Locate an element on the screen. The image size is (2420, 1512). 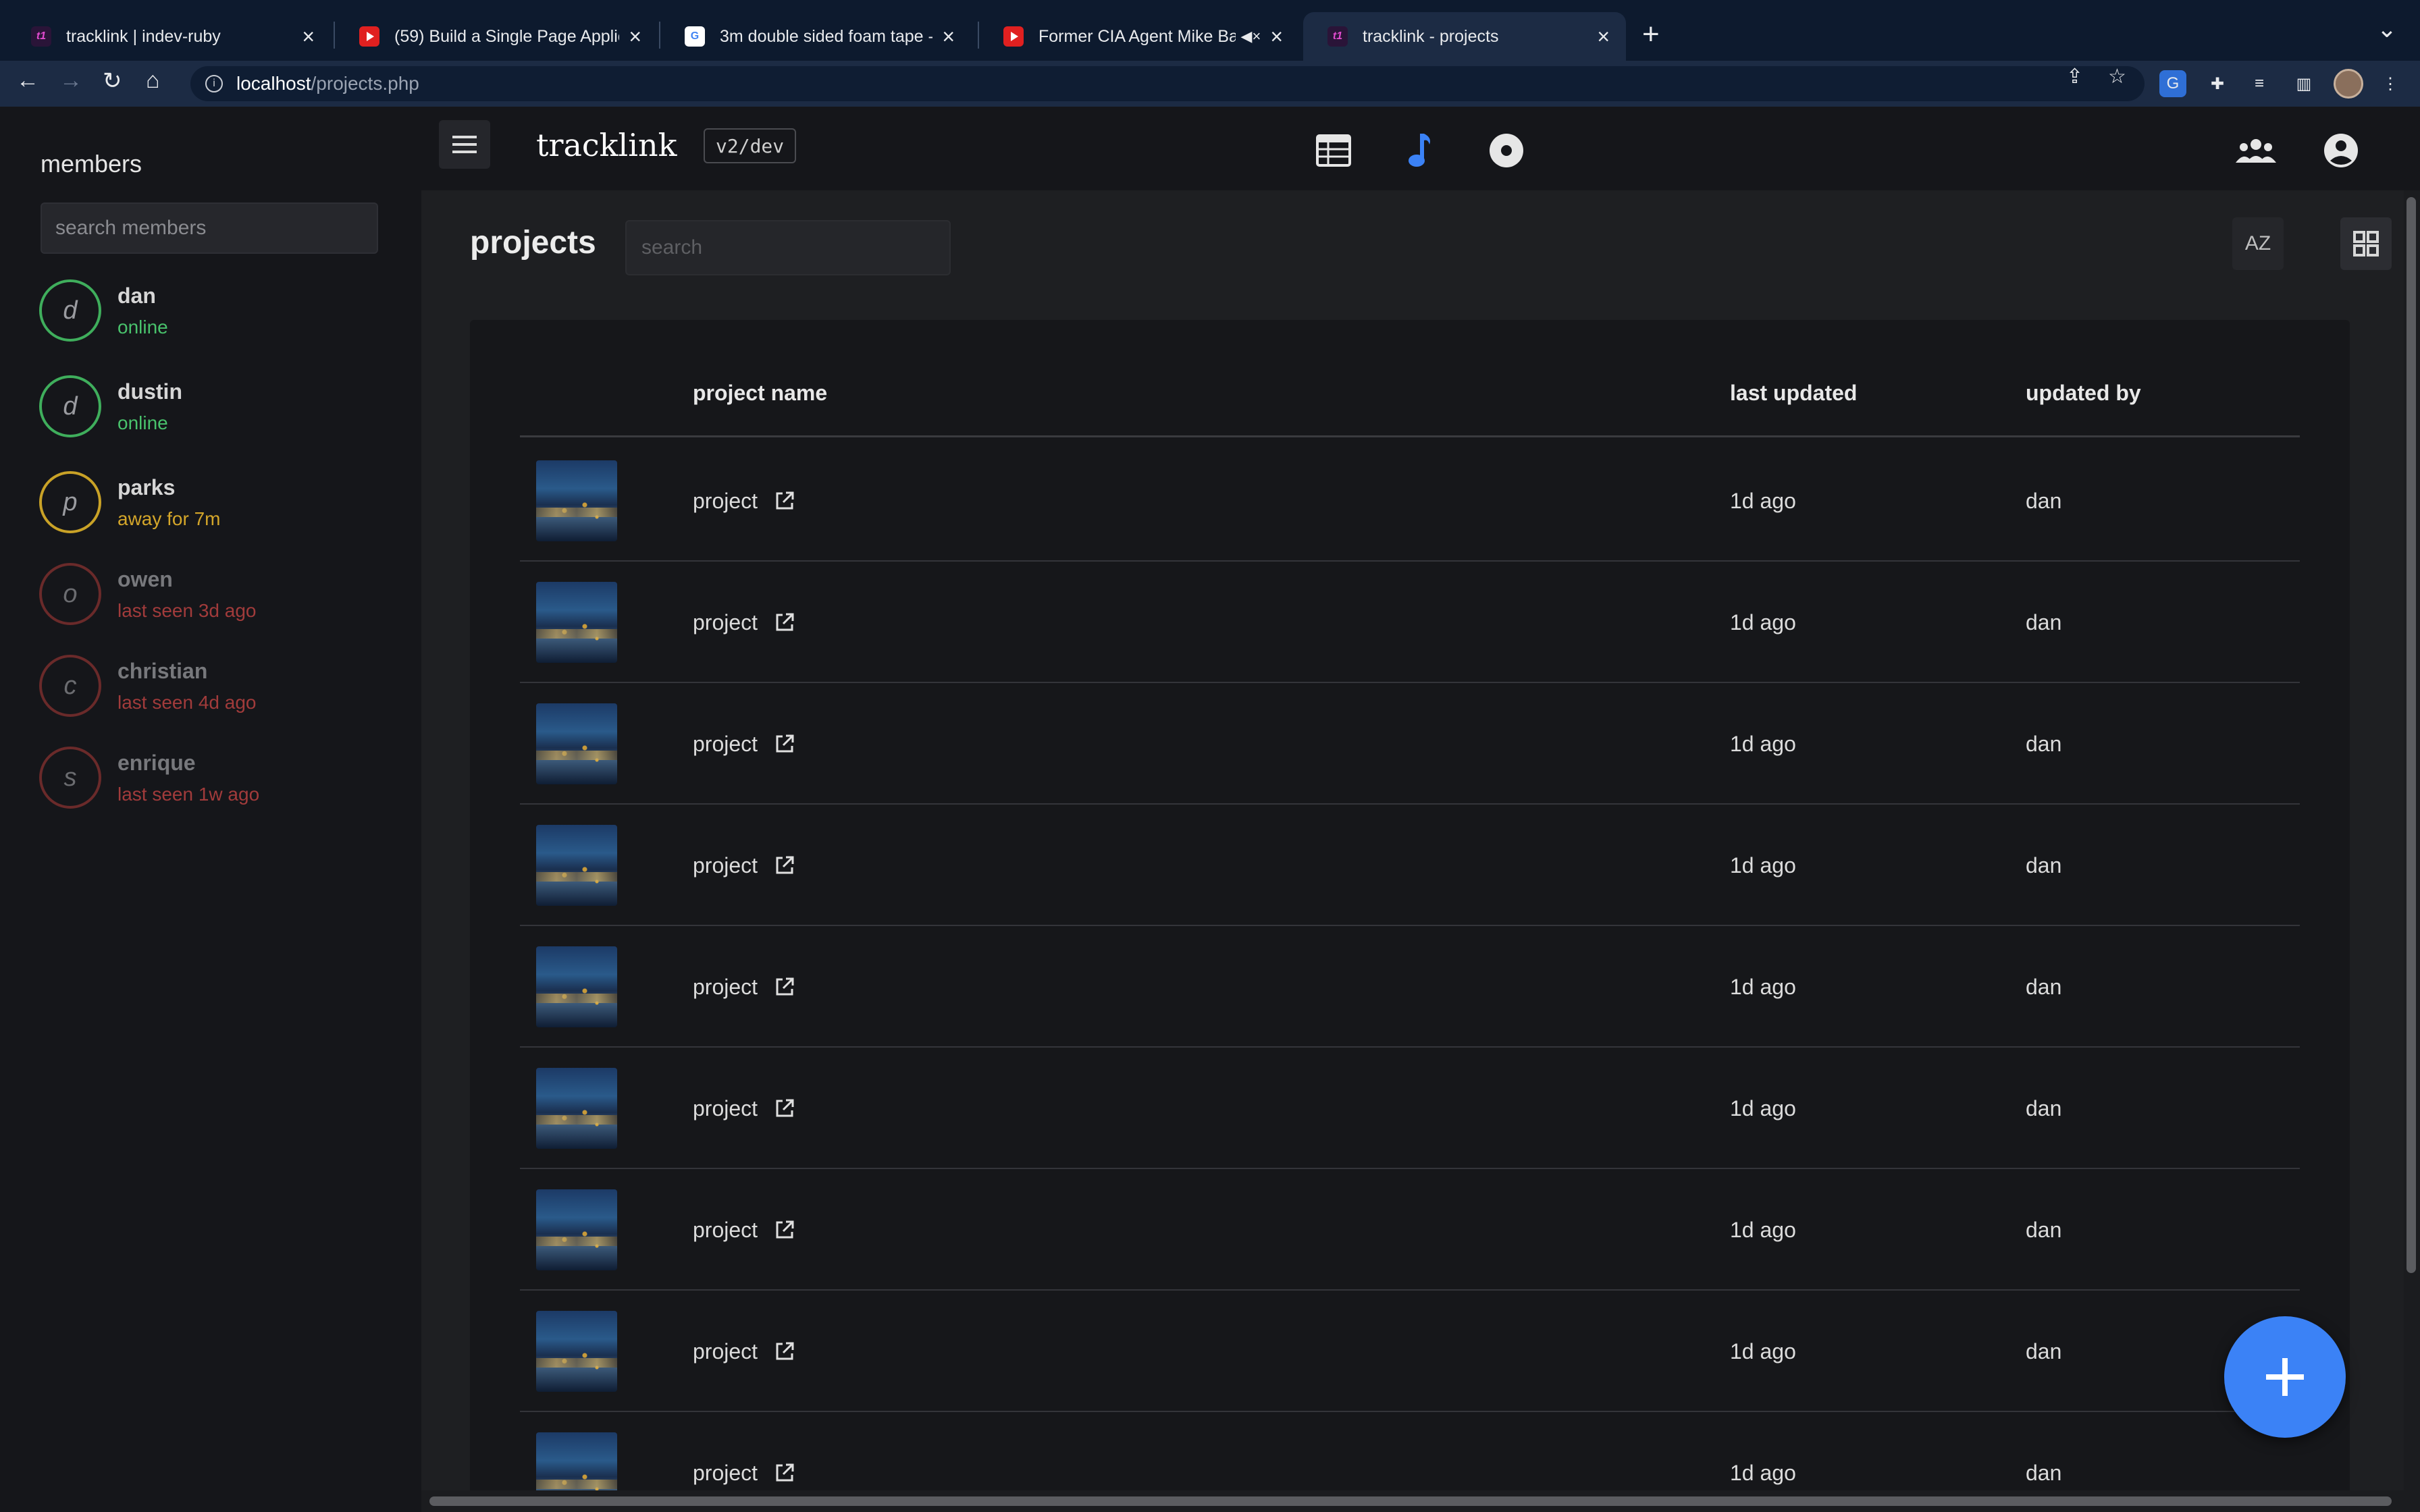
tab-title: (59) Build a Single Page Applic is located at coordinates (507, 36).